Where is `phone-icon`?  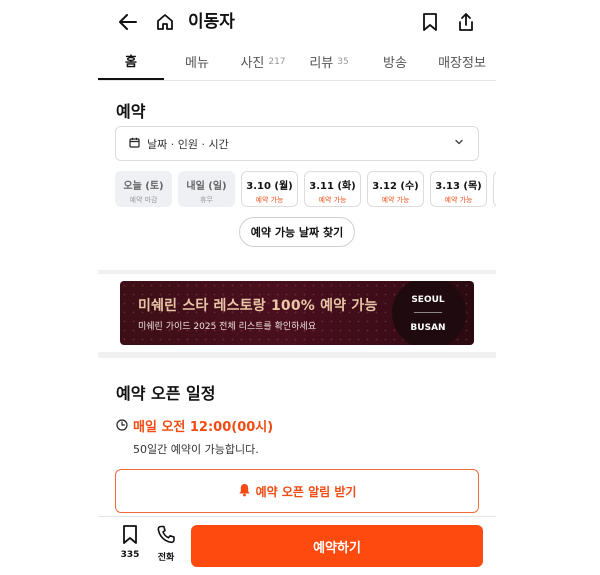
phone-icon is located at coordinates (166, 536).